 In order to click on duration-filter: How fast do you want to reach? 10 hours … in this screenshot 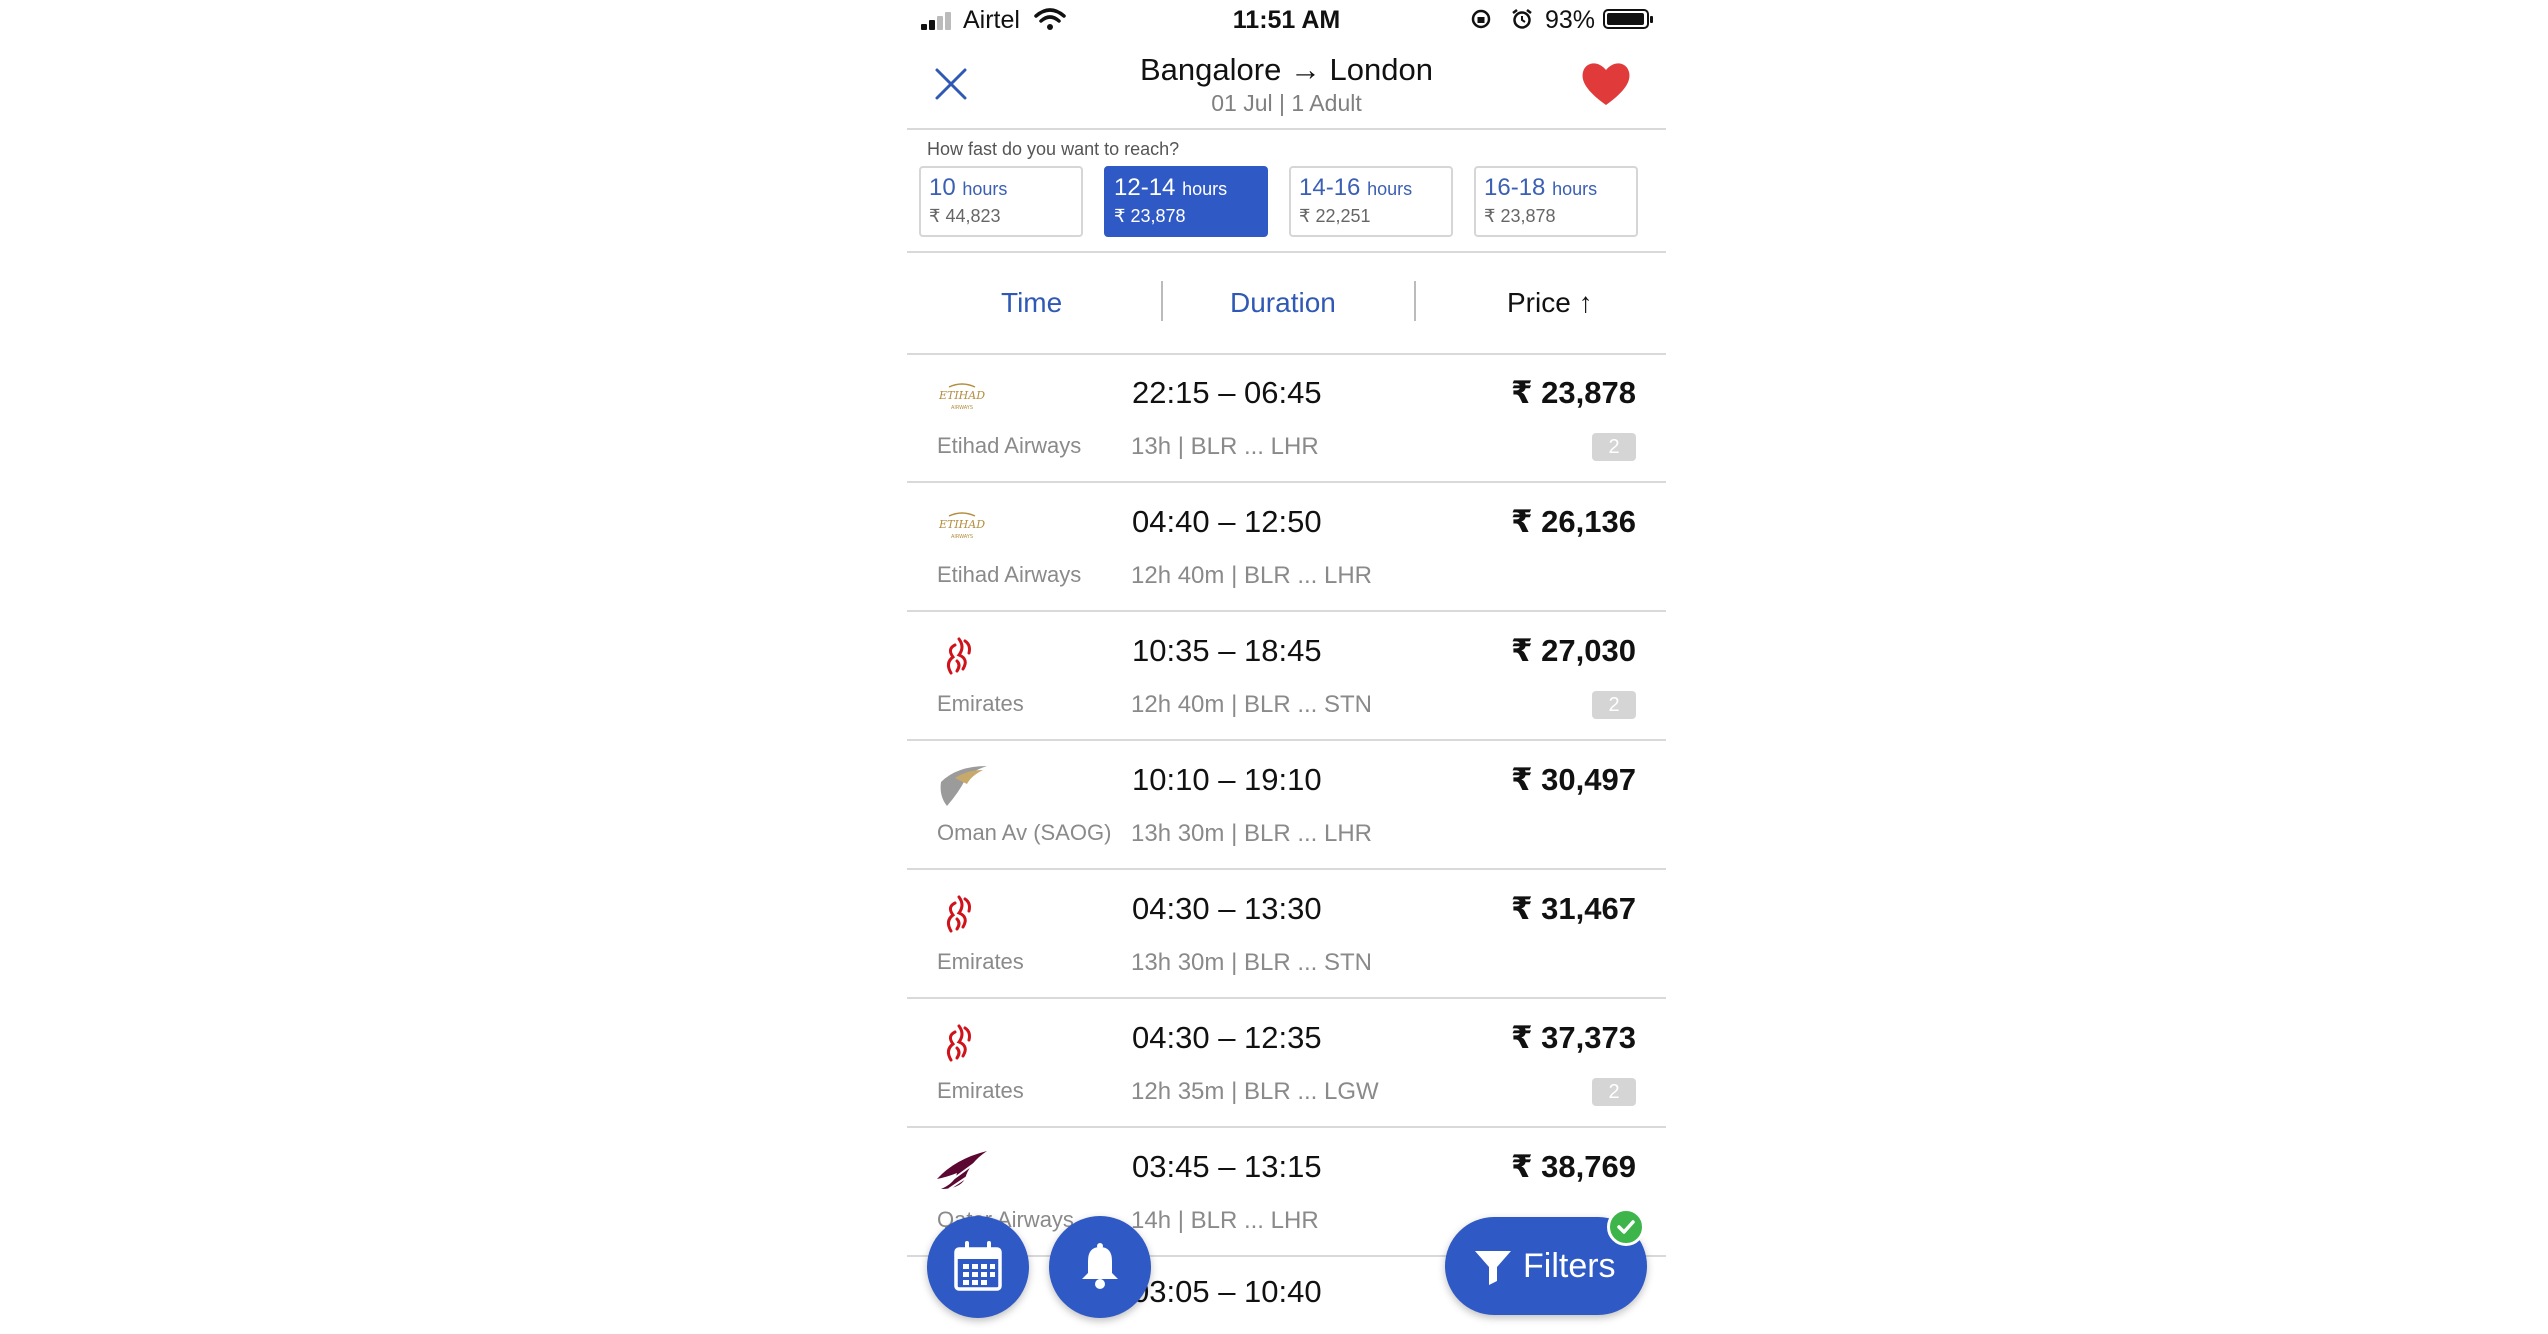, I will do `click(1286, 191)`.